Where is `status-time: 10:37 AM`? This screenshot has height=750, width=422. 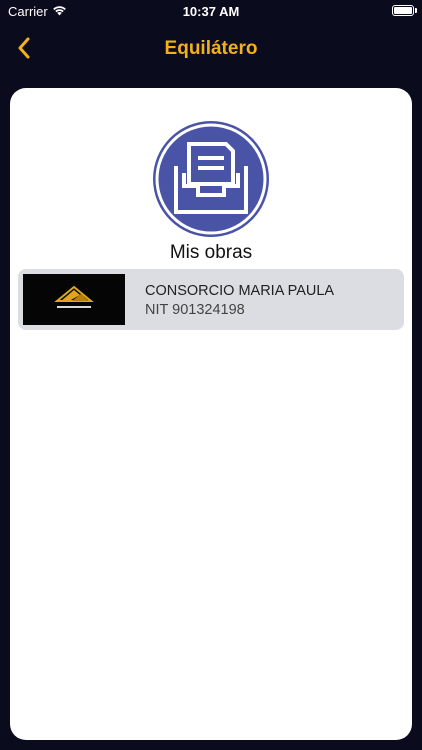 status-time: 10:37 AM is located at coordinates (211, 11).